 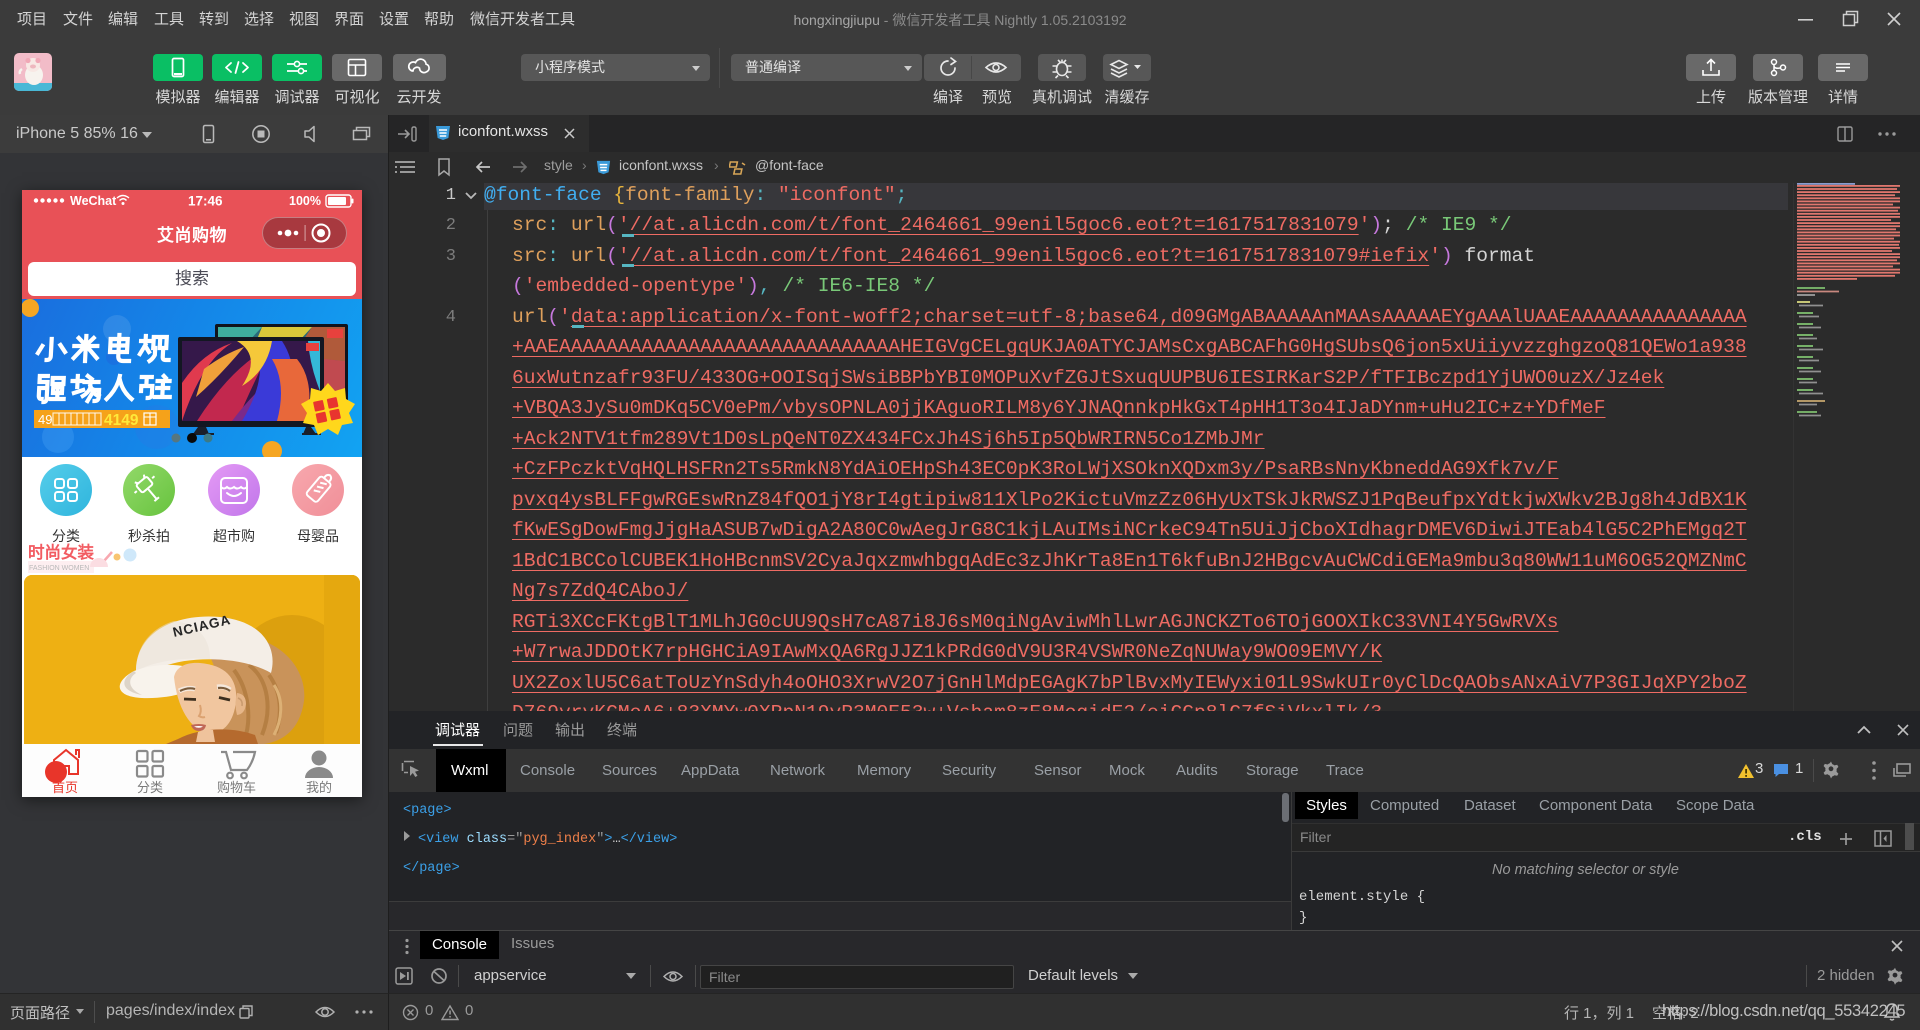 I want to click on svg-text: WeChat, so click(x=93, y=201).